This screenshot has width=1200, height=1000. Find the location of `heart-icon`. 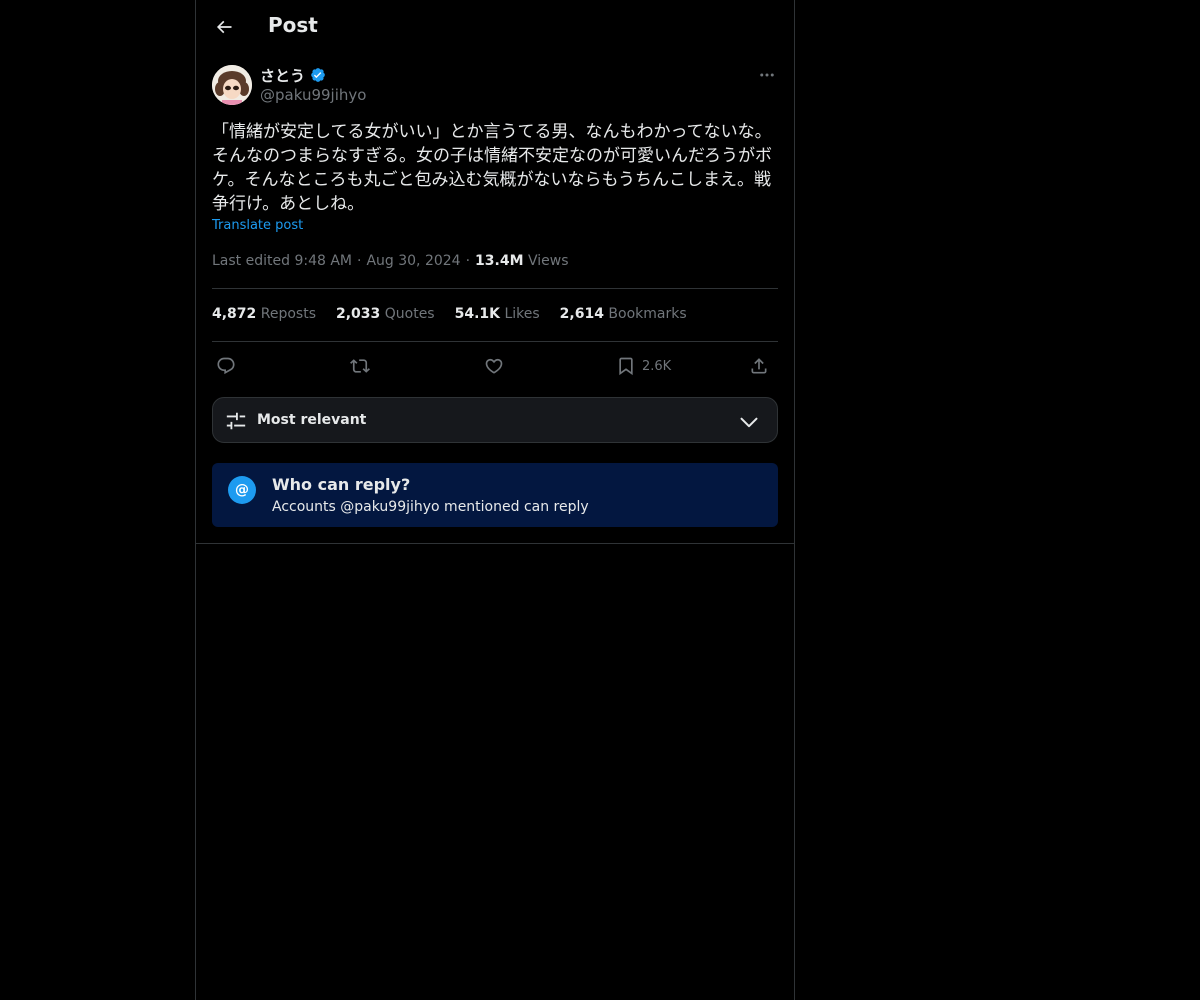

heart-icon is located at coordinates (494, 366).